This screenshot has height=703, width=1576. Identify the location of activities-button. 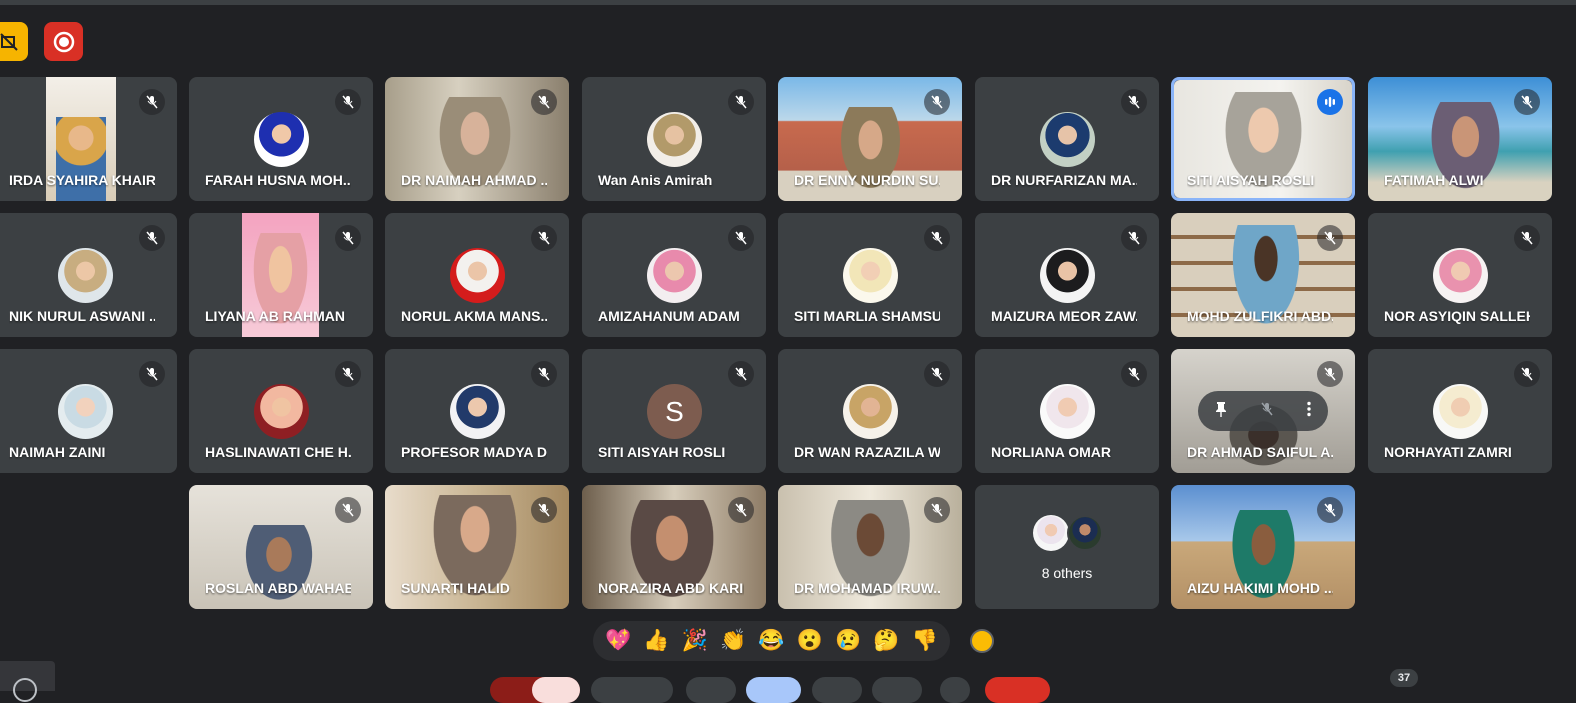
(27, 681).